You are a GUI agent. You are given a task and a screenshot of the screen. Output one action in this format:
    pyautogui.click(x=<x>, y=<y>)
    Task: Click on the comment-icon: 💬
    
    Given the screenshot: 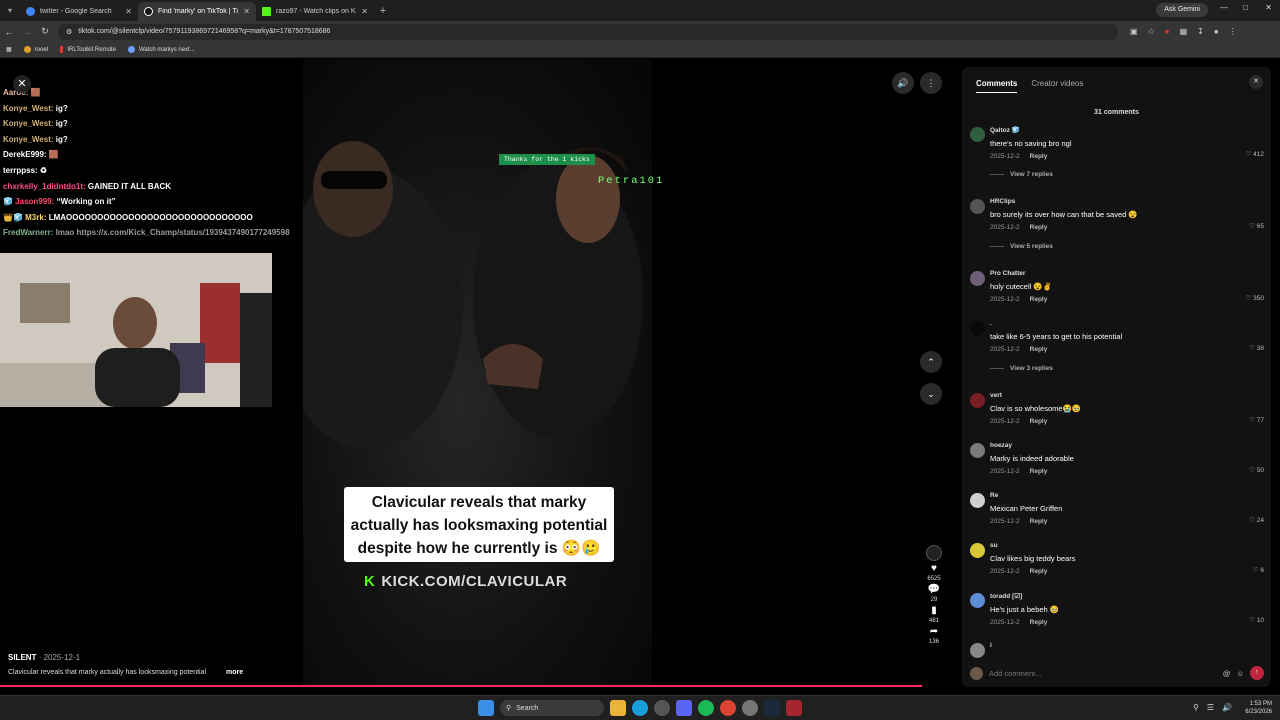 What is the action you would take?
    pyautogui.click(x=934, y=589)
    